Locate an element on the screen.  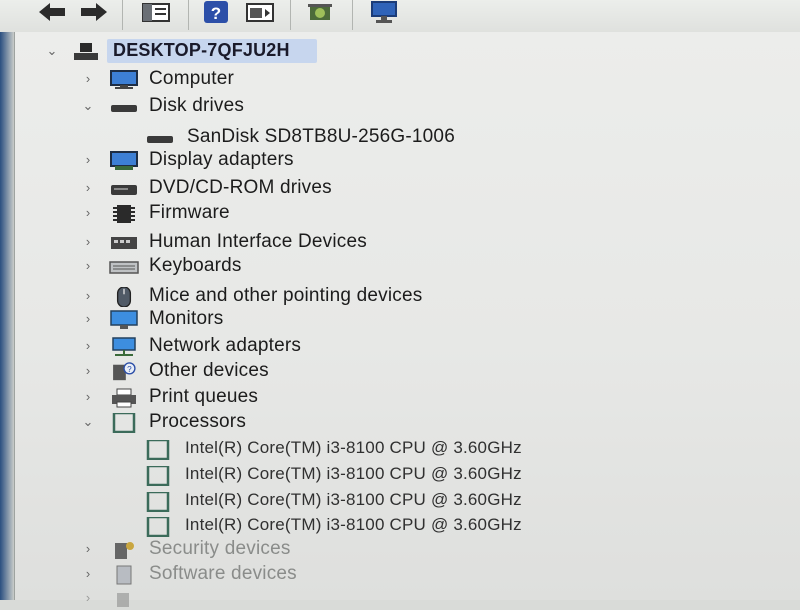
toolbar: ? is located at coordinates (400, 16).